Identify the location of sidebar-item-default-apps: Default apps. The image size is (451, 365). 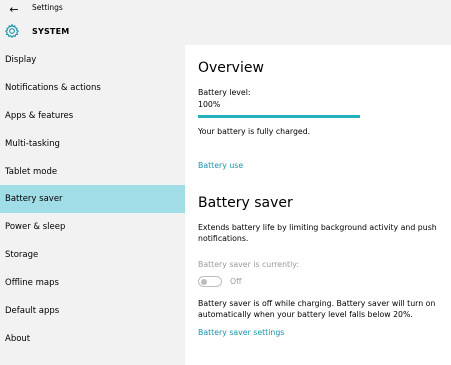
(92, 311).